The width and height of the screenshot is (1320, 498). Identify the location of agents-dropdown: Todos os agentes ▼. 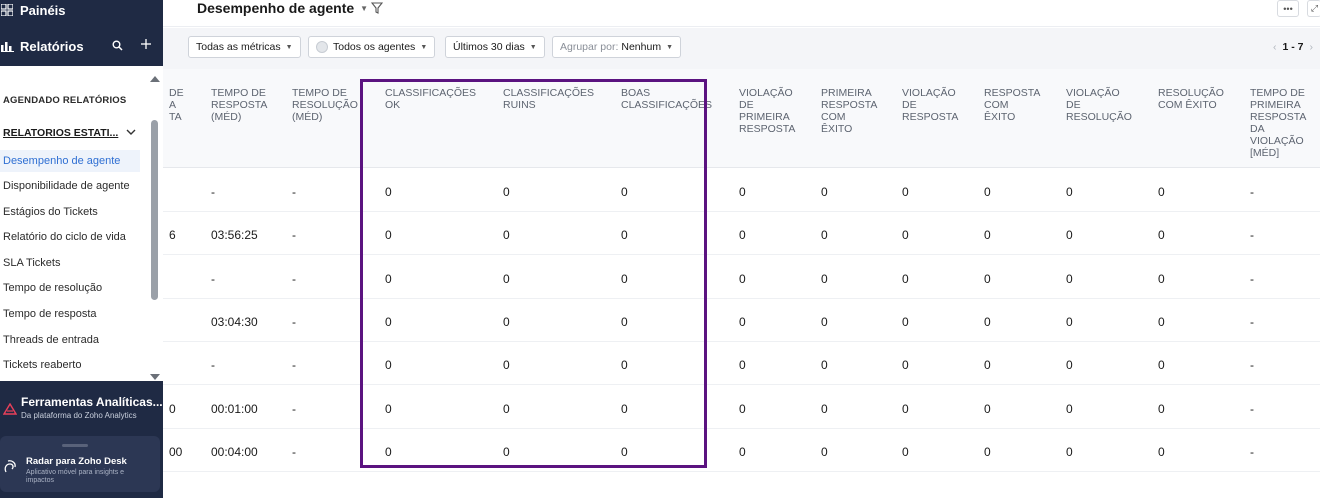
(372, 47).